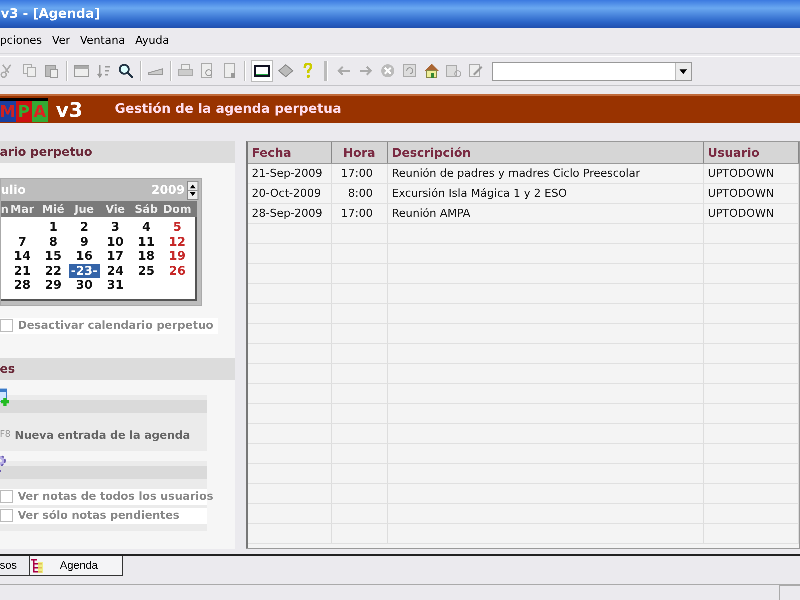 This screenshot has height=600, width=800. Describe the element at coordinates (546, 173) in the screenshot. I see `table-cell: Reunión de padres y madres Ciclo Preescolar` at that location.